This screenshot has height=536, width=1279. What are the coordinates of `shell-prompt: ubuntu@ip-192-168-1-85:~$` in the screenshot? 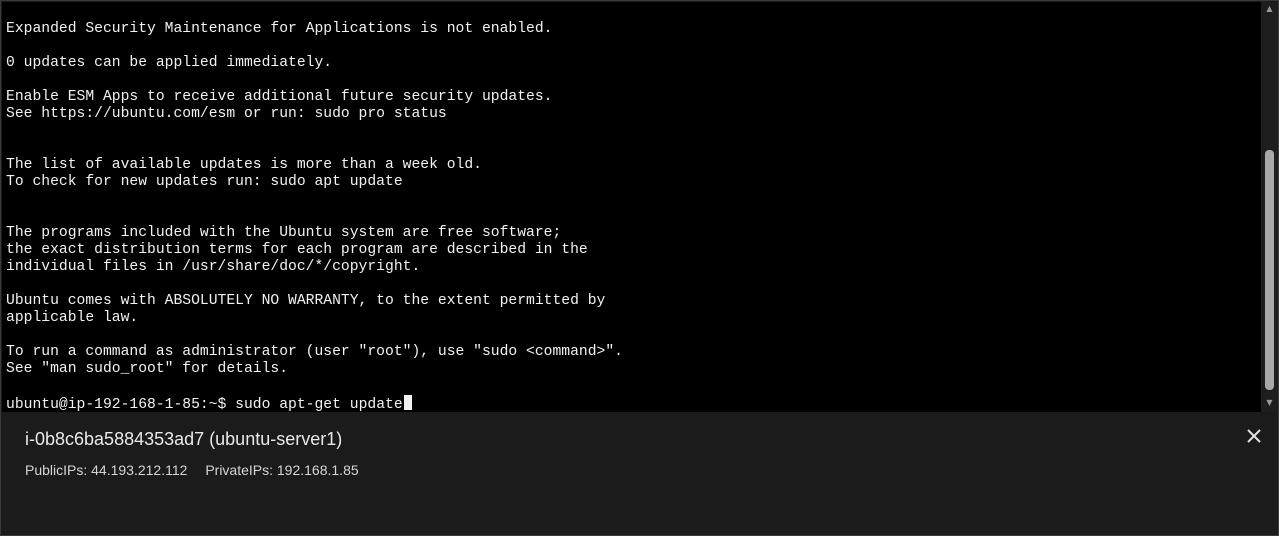 It's located at (121, 404).